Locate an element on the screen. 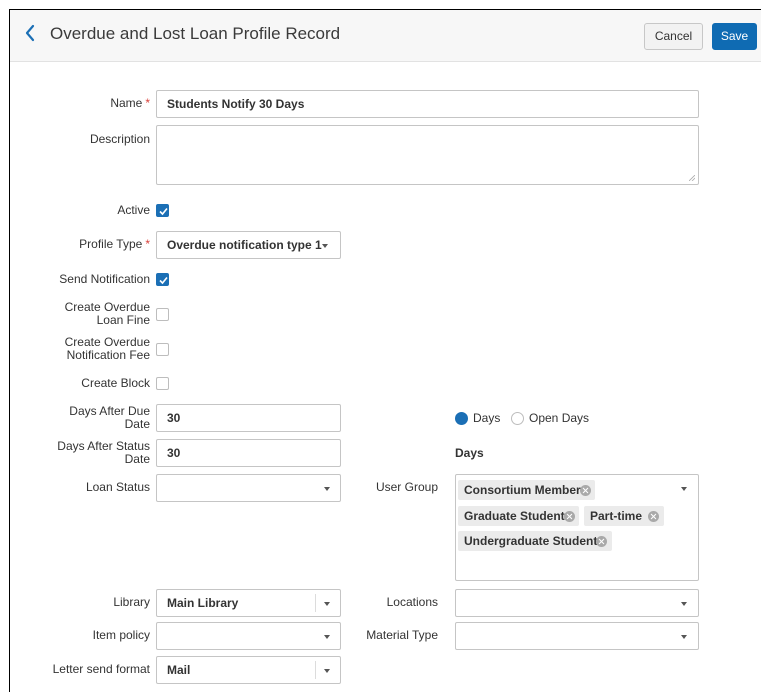  user-group-chip: Consortium Member is located at coordinates (526, 490).